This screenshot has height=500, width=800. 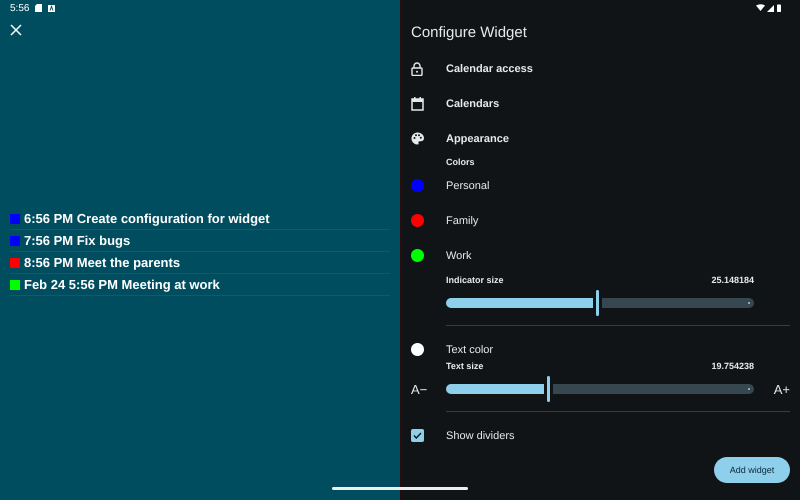 I want to click on event-text: Feb 24 5:56 PM Meeting at work, so click(x=122, y=284).